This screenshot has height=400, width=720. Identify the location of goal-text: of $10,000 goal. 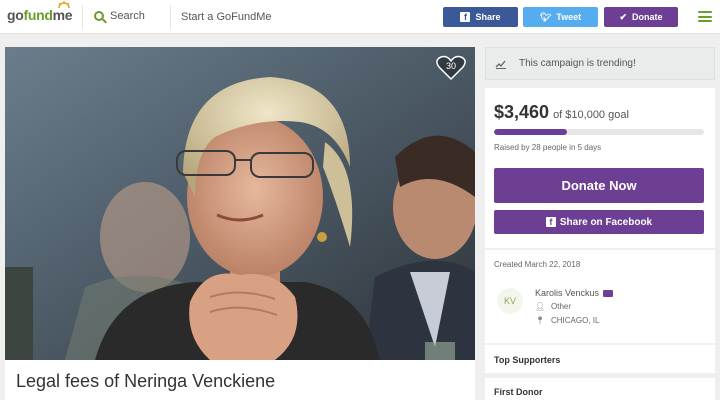
(591, 115).